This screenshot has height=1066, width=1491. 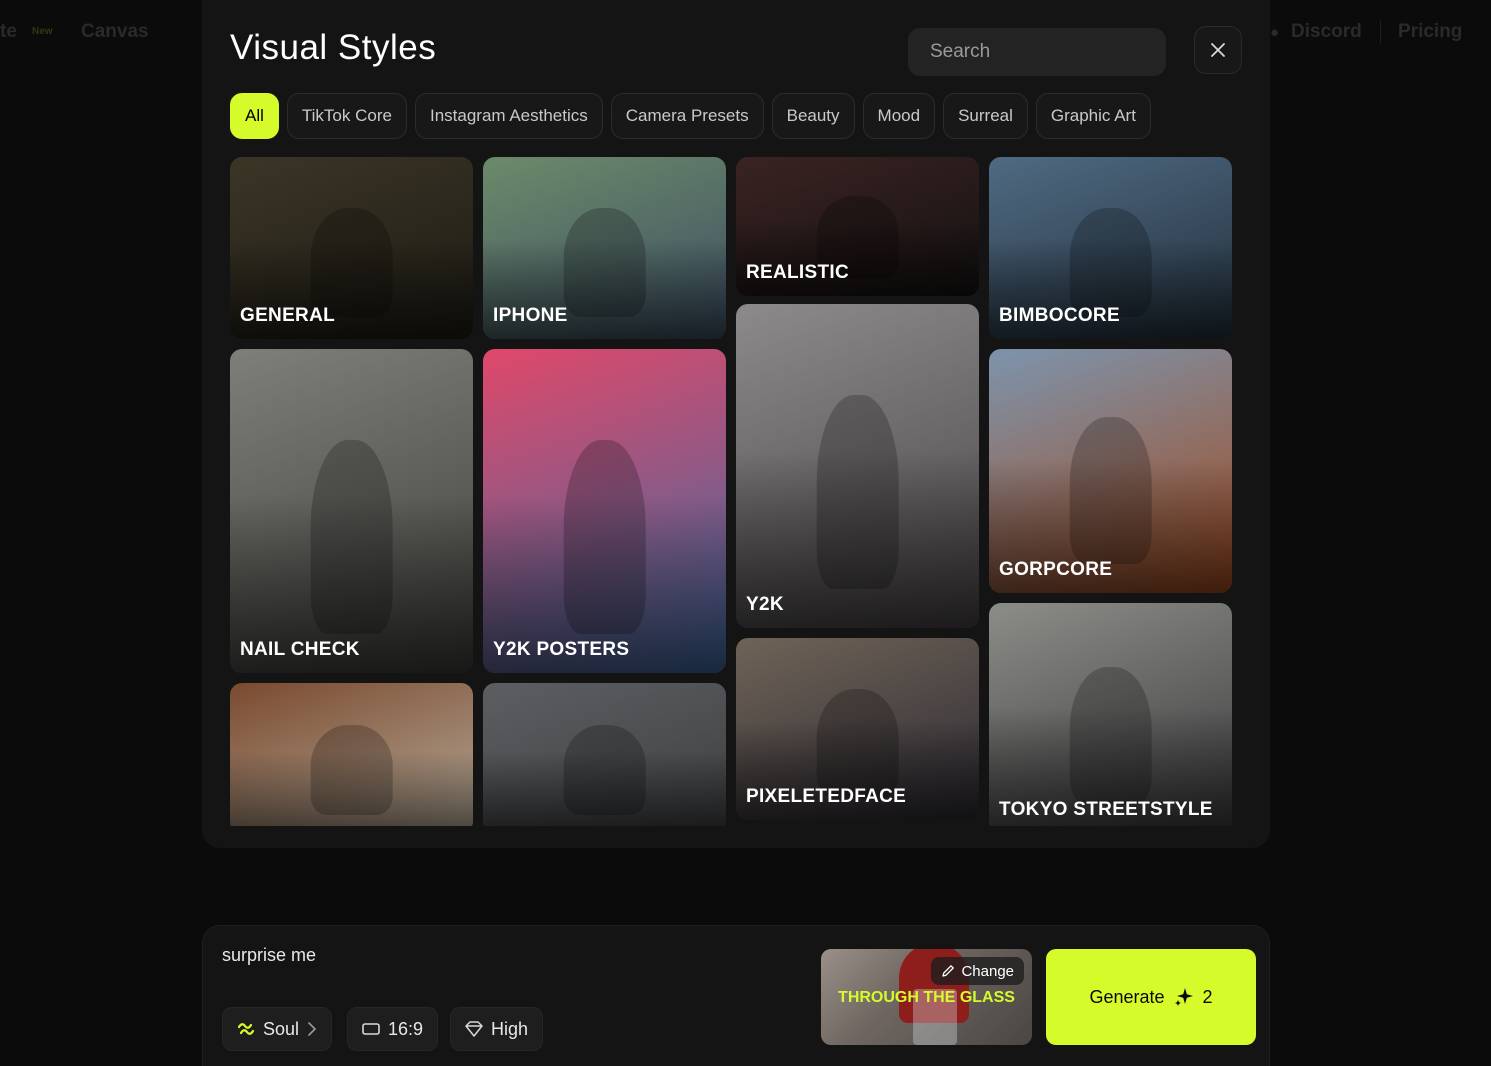 What do you see at coordinates (1326, 31) in the screenshot?
I see `nav-discord: Discord` at bounding box center [1326, 31].